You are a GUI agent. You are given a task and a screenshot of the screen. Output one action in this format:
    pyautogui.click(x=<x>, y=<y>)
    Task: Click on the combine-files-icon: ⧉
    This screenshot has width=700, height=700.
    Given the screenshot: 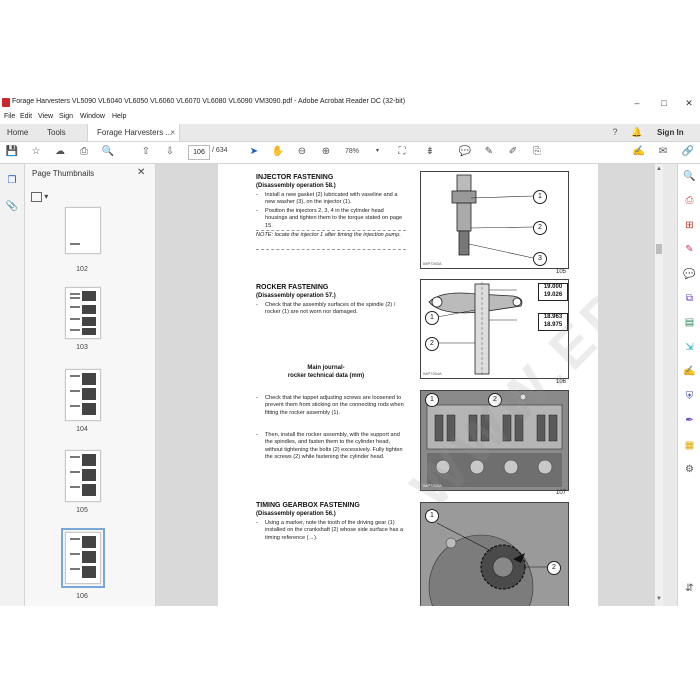 What is the action you would take?
    pyautogui.click(x=689, y=298)
    